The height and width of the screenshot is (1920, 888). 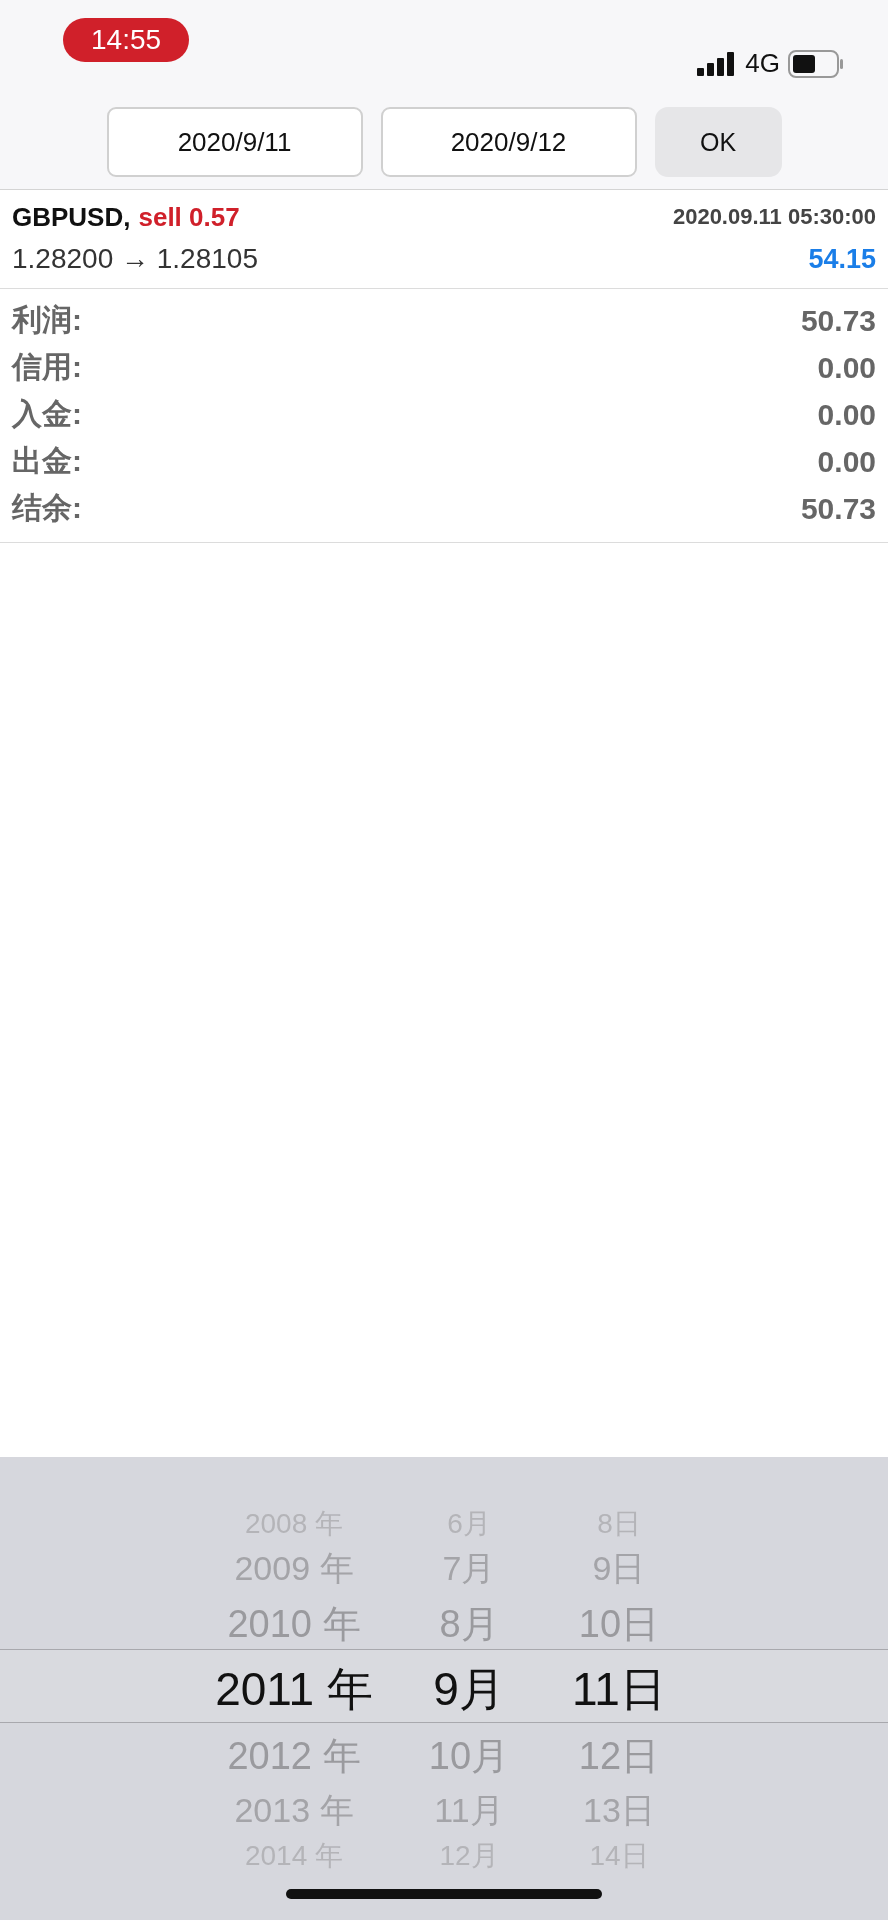 I want to click on ok-button: OK, so click(x=718, y=142).